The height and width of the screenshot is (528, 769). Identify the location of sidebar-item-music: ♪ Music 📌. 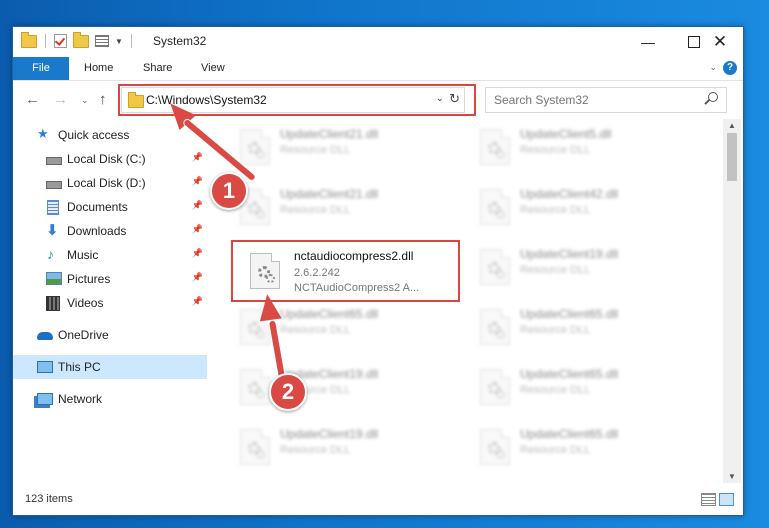
(110, 255).